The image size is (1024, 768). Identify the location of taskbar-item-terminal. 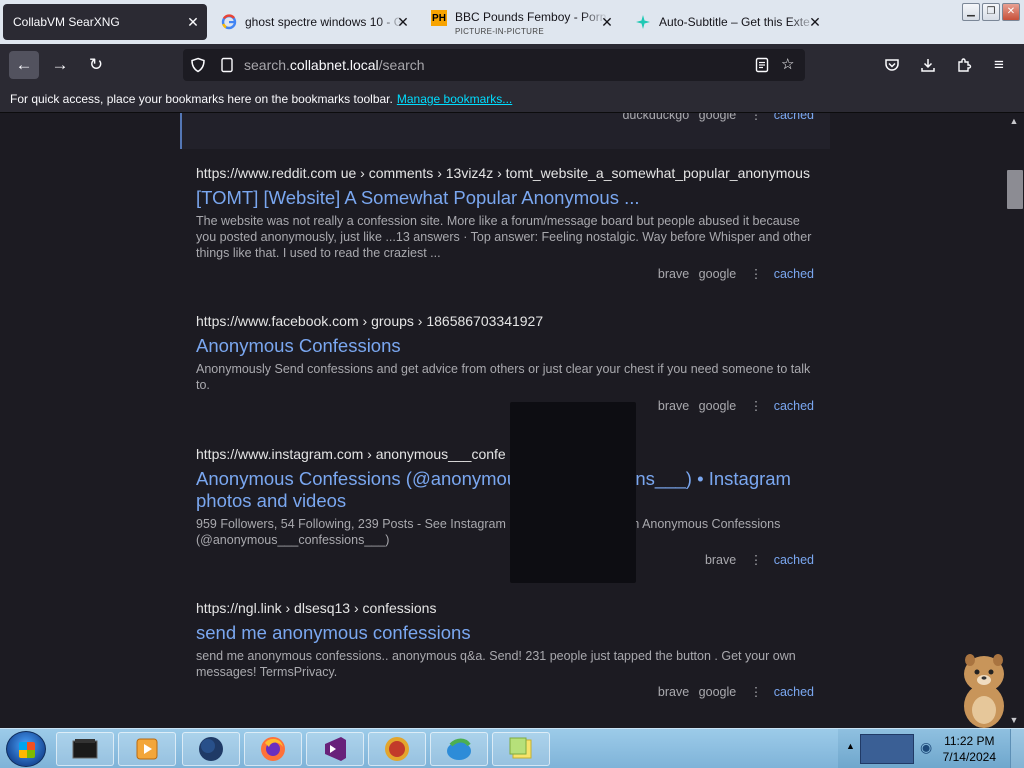
(85, 749).